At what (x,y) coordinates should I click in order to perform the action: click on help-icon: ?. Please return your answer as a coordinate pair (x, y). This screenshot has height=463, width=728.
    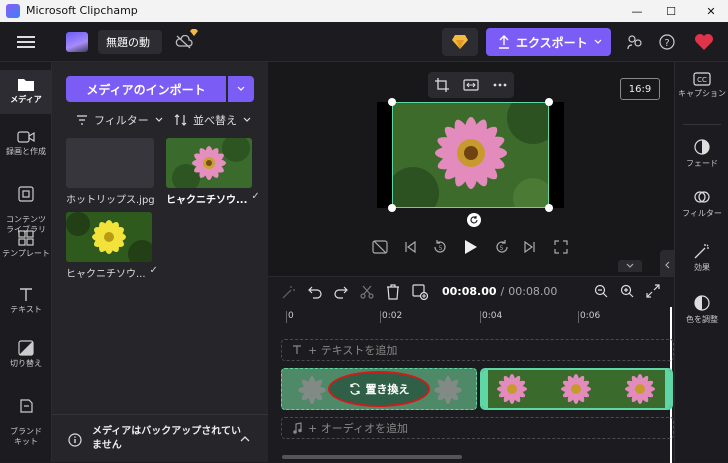
    Looking at the image, I should click on (667, 42).